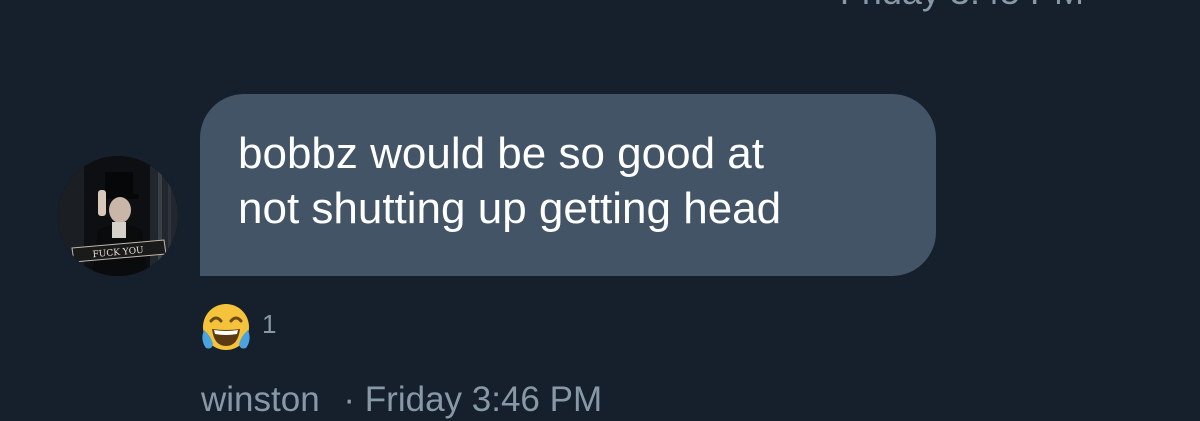  What do you see at coordinates (962, 6) in the screenshot?
I see `previous-message-timestamp: Friday 3:45 PM` at bounding box center [962, 6].